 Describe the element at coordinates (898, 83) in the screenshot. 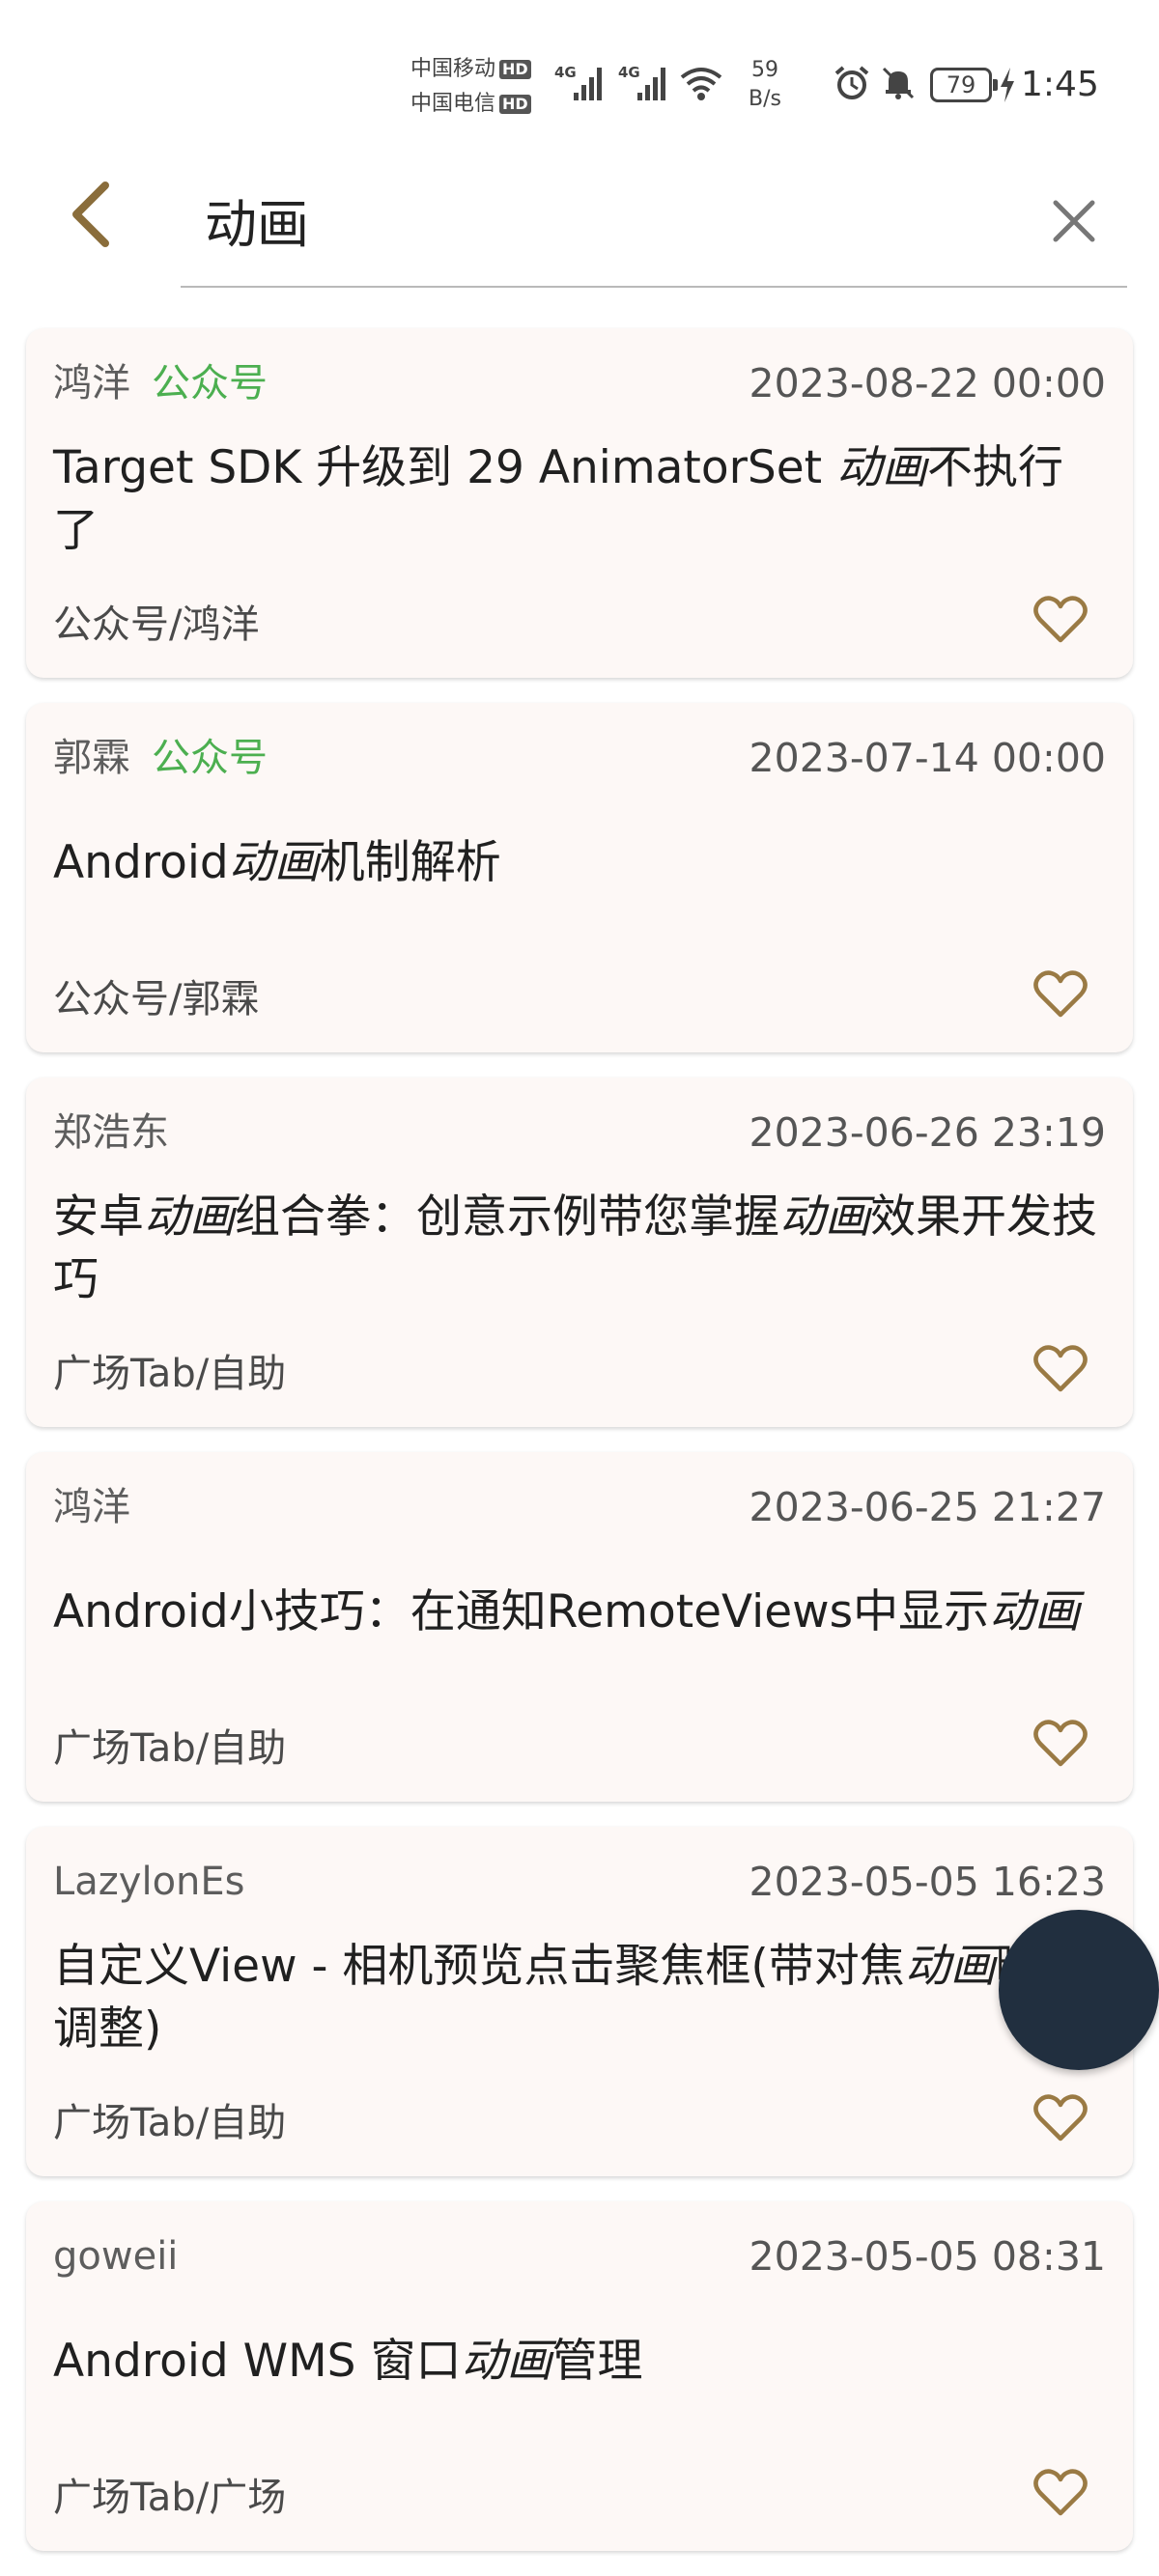

I see `mute-bell-icon` at that location.